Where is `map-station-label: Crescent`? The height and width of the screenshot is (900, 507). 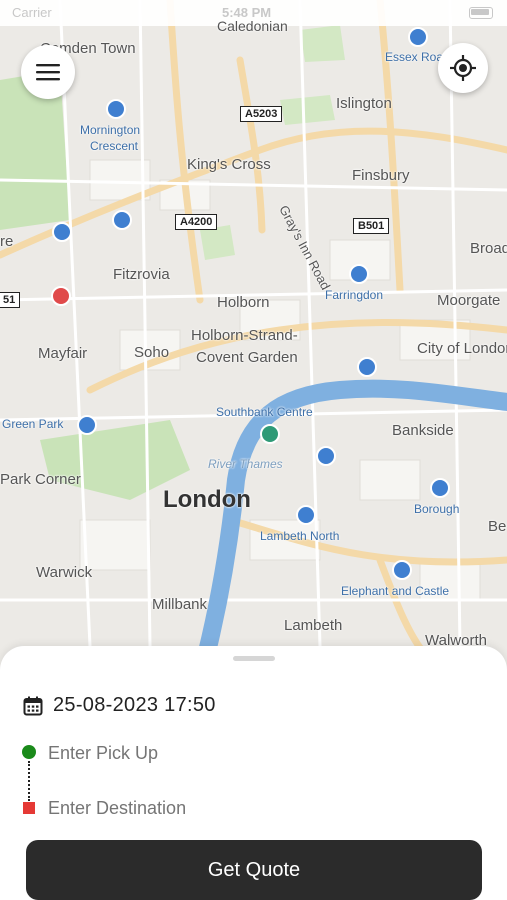
map-station-label: Crescent is located at coordinates (114, 146).